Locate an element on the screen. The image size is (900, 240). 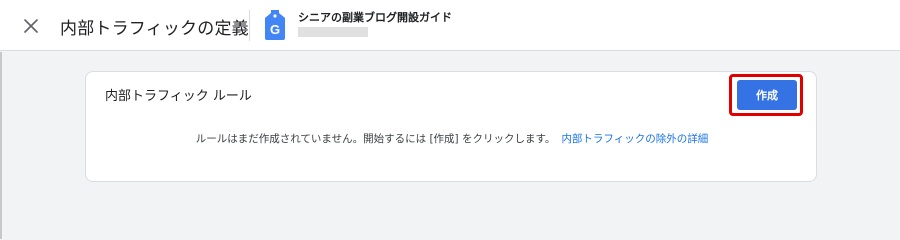
empty-state-message: ルールはまだ作成されていません。開始するには [作成] をクリックします。 is located at coordinates (375, 139).